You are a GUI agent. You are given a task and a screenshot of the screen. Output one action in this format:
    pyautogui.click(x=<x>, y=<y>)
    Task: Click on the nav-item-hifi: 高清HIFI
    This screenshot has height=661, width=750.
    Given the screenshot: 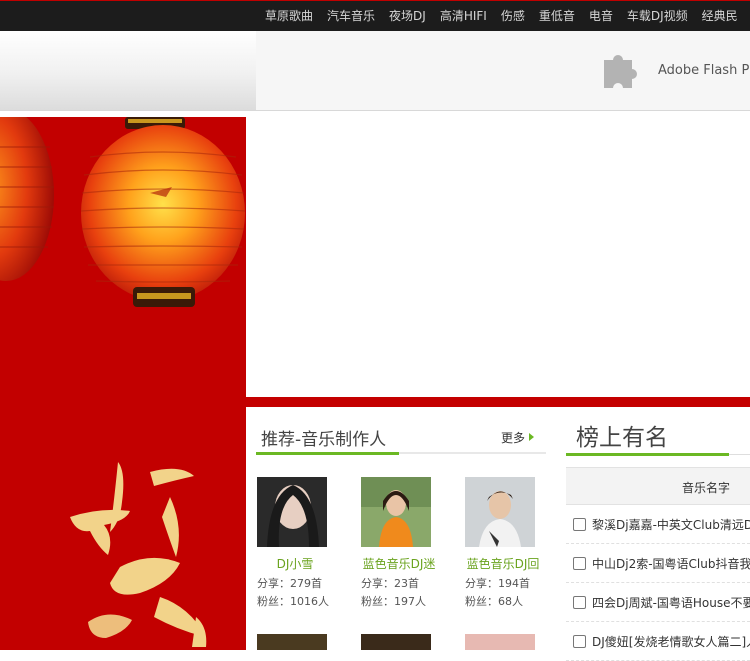 What is the action you would take?
    pyautogui.click(x=463, y=16)
    